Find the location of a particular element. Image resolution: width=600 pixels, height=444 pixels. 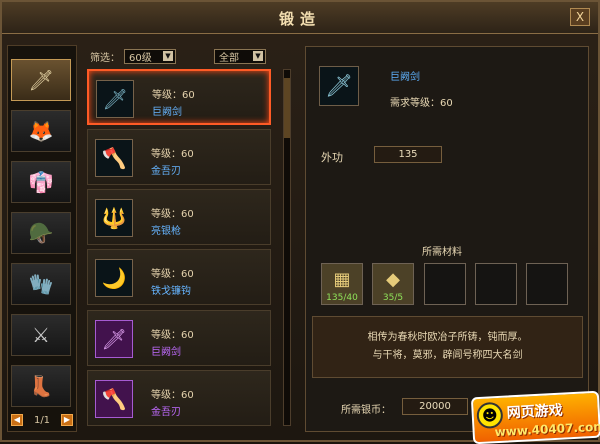

bag-icon: 🦊 is located at coordinates (41, 131).